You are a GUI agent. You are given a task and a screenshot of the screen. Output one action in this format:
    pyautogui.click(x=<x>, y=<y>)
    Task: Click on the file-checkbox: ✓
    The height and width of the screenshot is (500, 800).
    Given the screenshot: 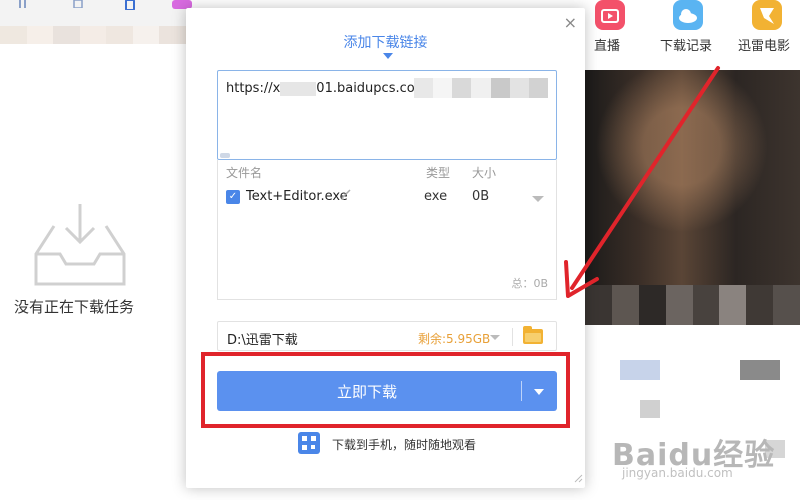 What is the action you would take?
    pyautogui.click(x=233, y=197)
    